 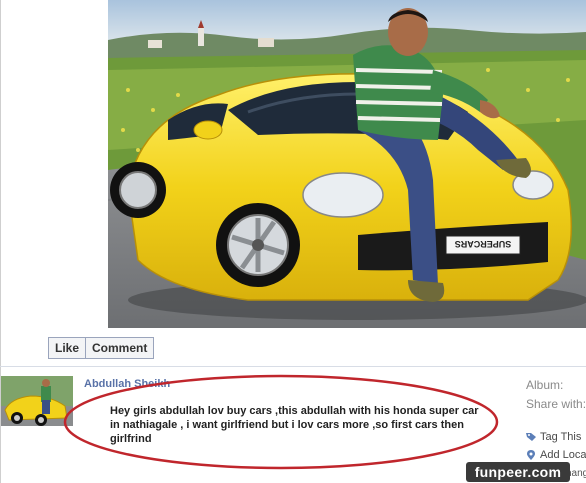 I want to click on album-label: Album:, so click(x=545, y=385).